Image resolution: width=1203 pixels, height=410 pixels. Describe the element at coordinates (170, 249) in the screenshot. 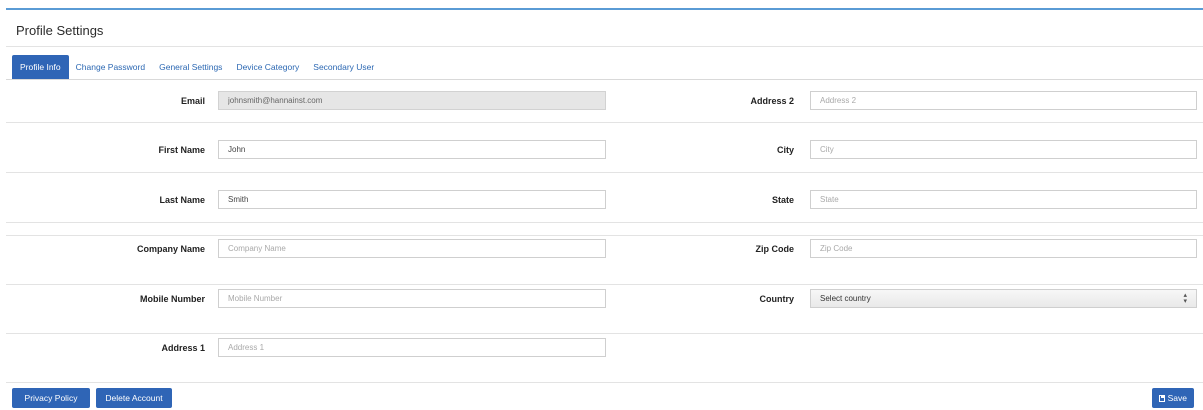

I see `company-name-label: Company Name` at that location.